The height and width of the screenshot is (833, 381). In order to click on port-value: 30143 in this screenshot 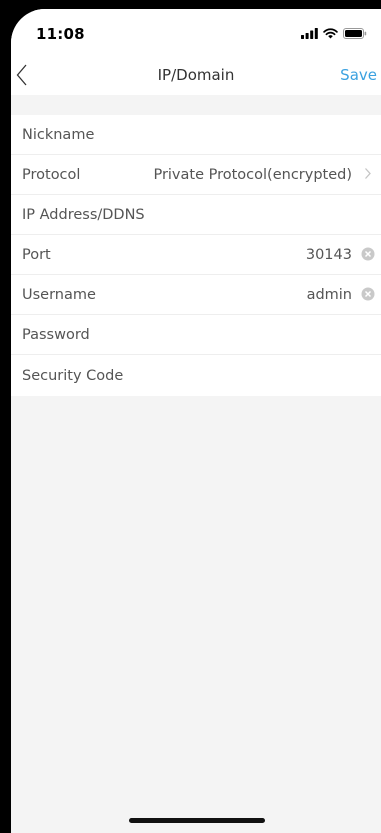, I will do `click(329, 255)`.